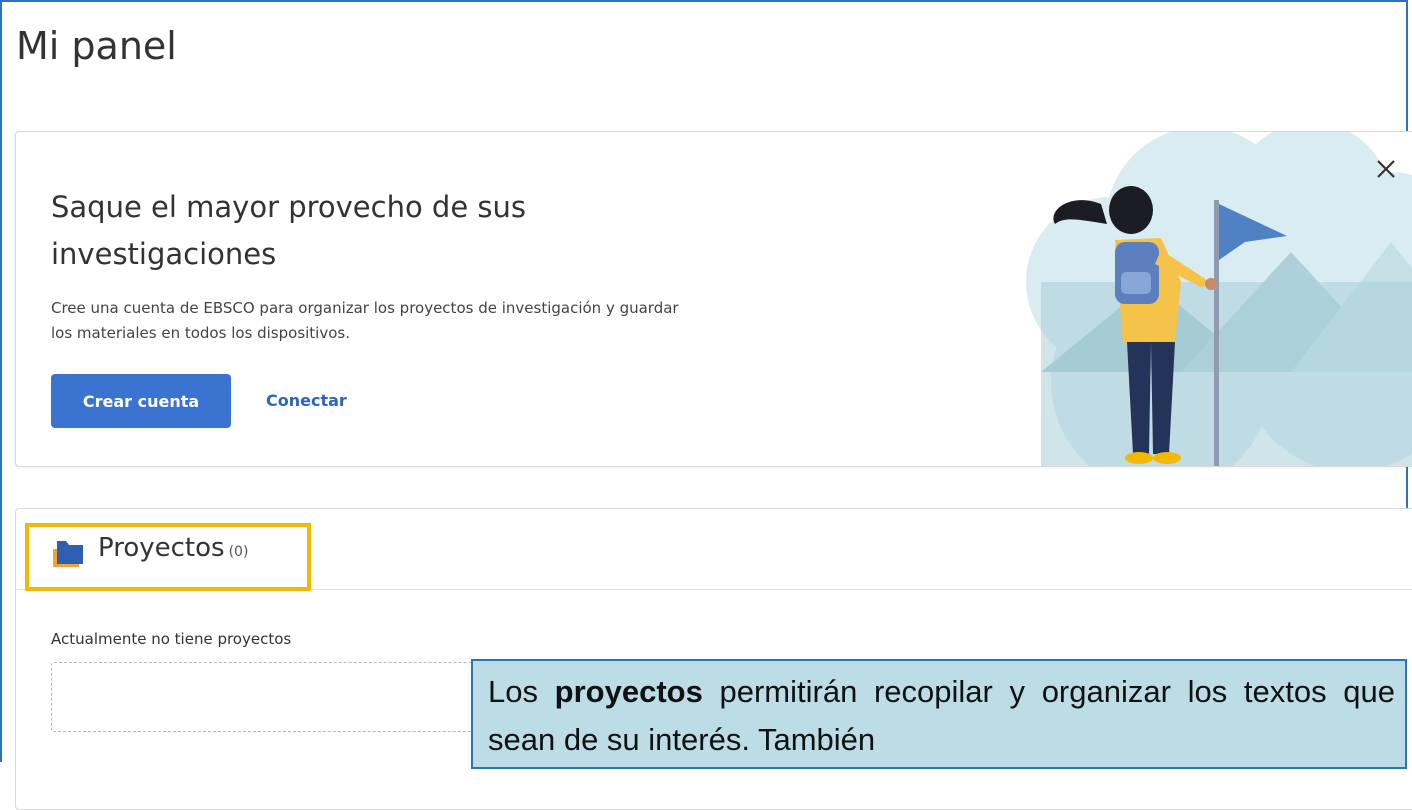 The image size is (1412, 810). Describe the element at coordinates (1386, 169) in the screenshot. I see `close-icon` at that location.